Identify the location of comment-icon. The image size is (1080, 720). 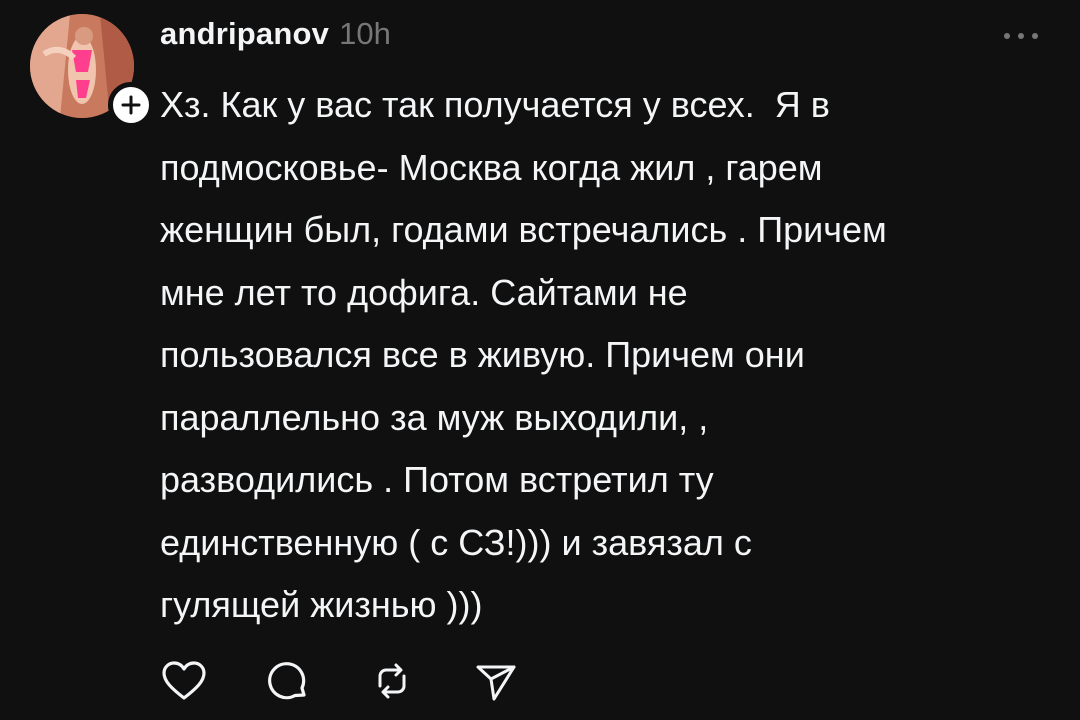
(287, 681).